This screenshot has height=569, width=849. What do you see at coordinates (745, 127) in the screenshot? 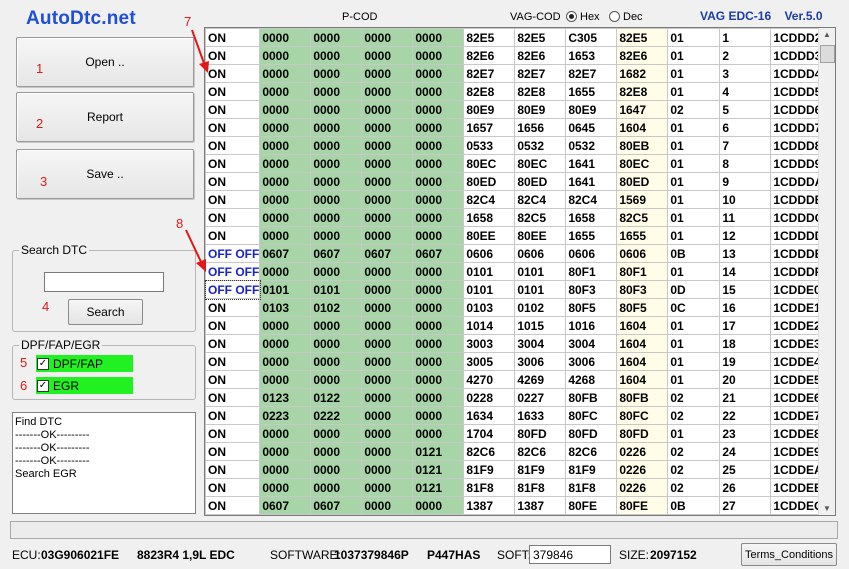
I see `table-cell: 6` at bounding box center [745, 127].